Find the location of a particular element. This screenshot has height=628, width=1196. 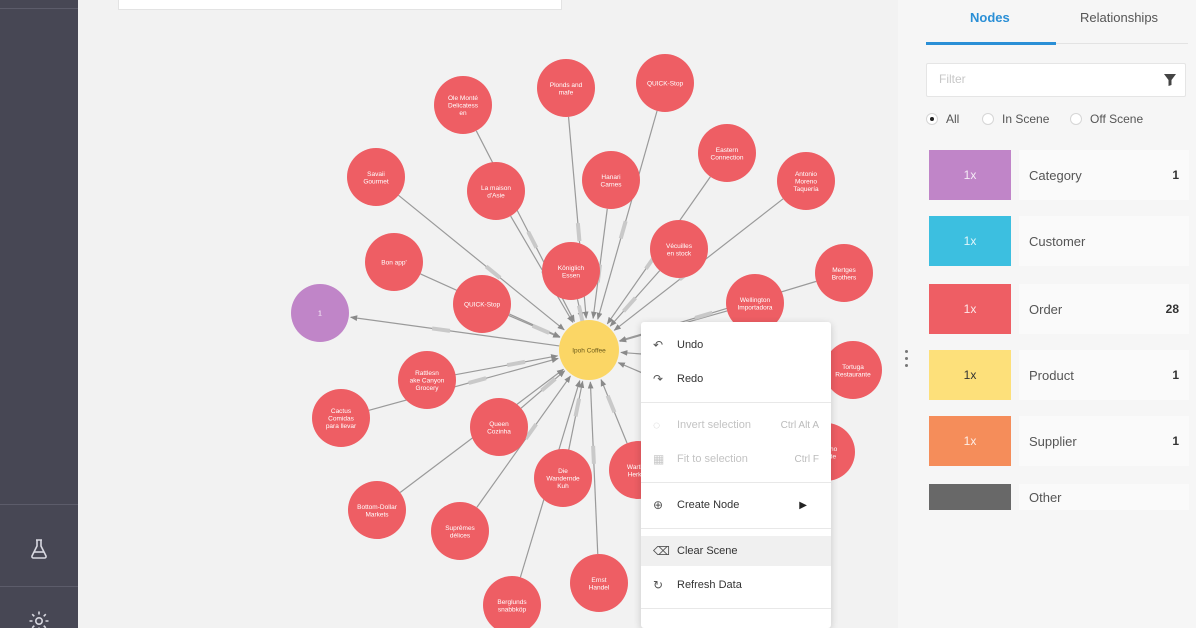

node-caption: Antonio Moreno Taquería is located at coordinates (806, 182).